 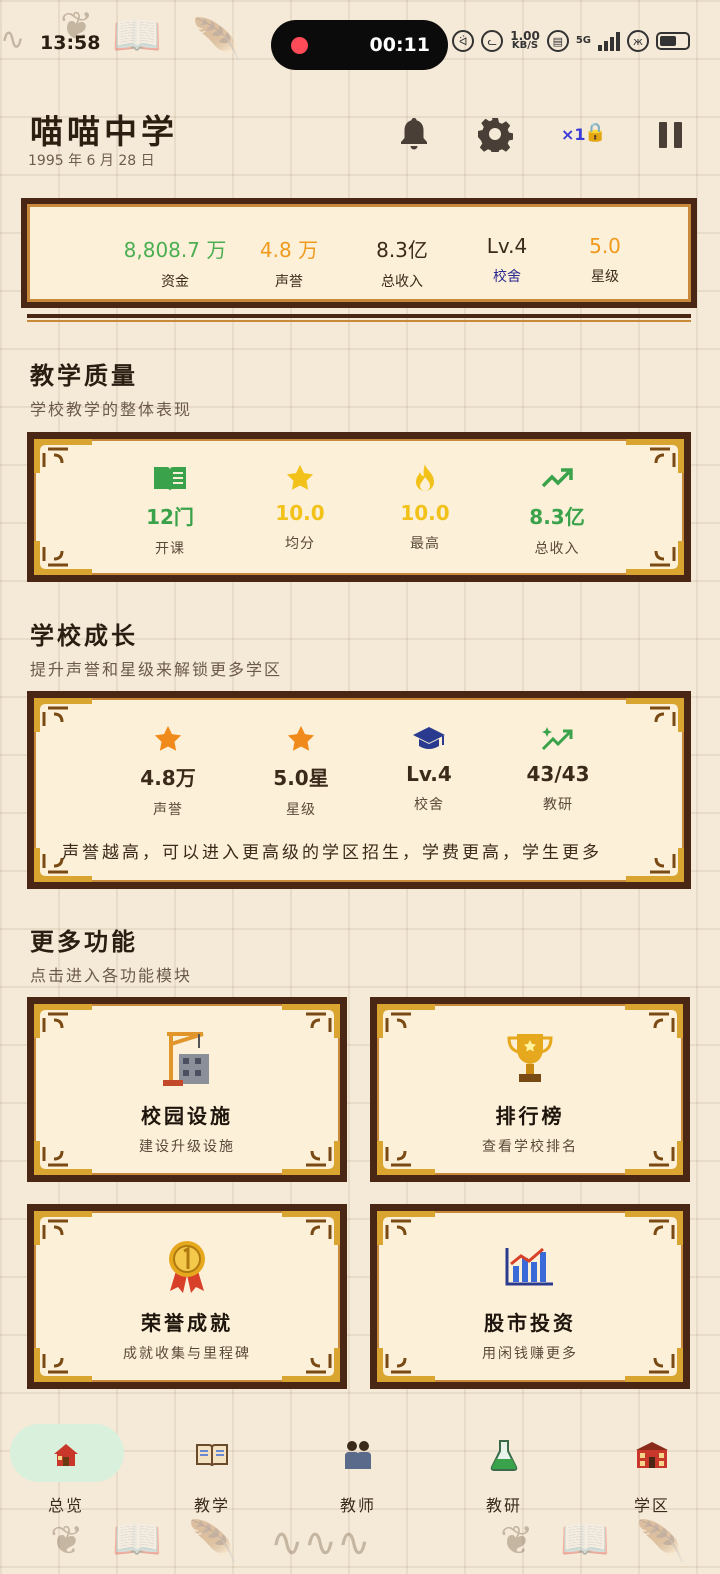 I want to click on nav-item-research: 教研, so click(x=504, y=1469).